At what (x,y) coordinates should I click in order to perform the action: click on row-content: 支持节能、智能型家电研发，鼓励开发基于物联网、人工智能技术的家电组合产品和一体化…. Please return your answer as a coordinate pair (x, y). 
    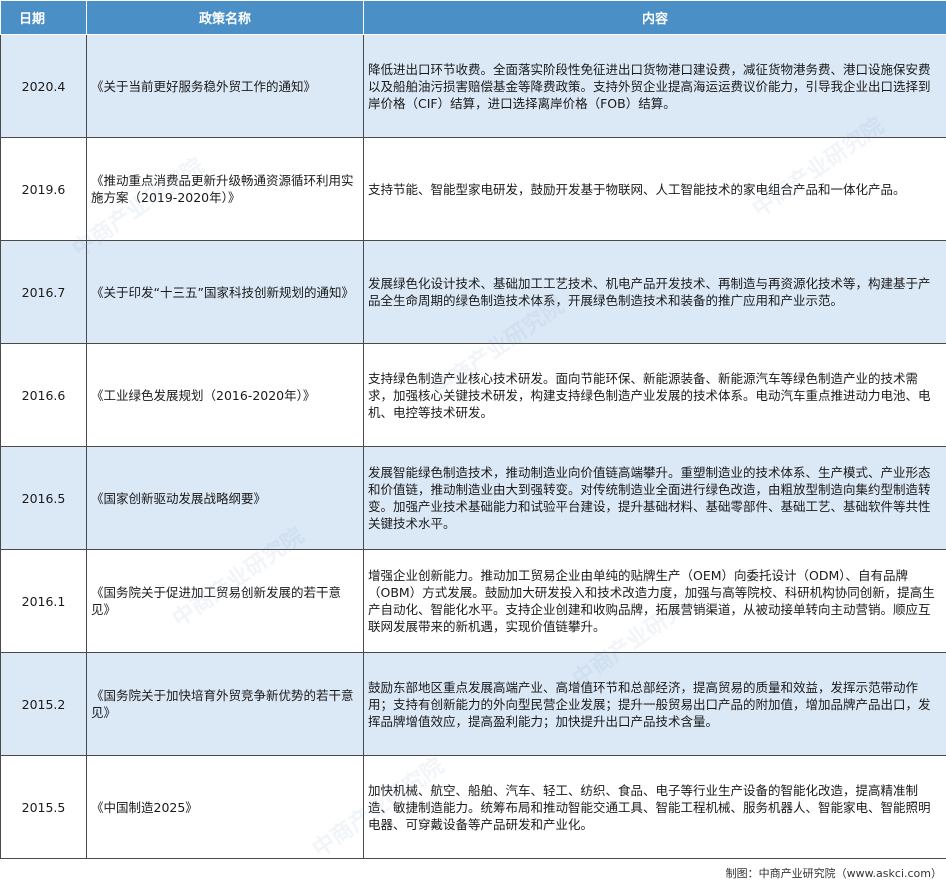
    Looking at the image, I should click on (654, 189).